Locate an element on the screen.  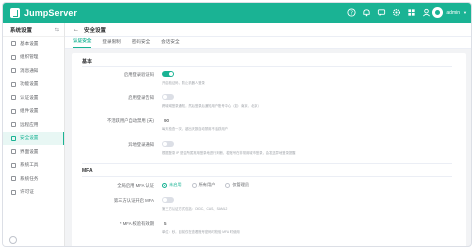
mfa-radio-option: 所有用户 is located at coordinates (203, 185).